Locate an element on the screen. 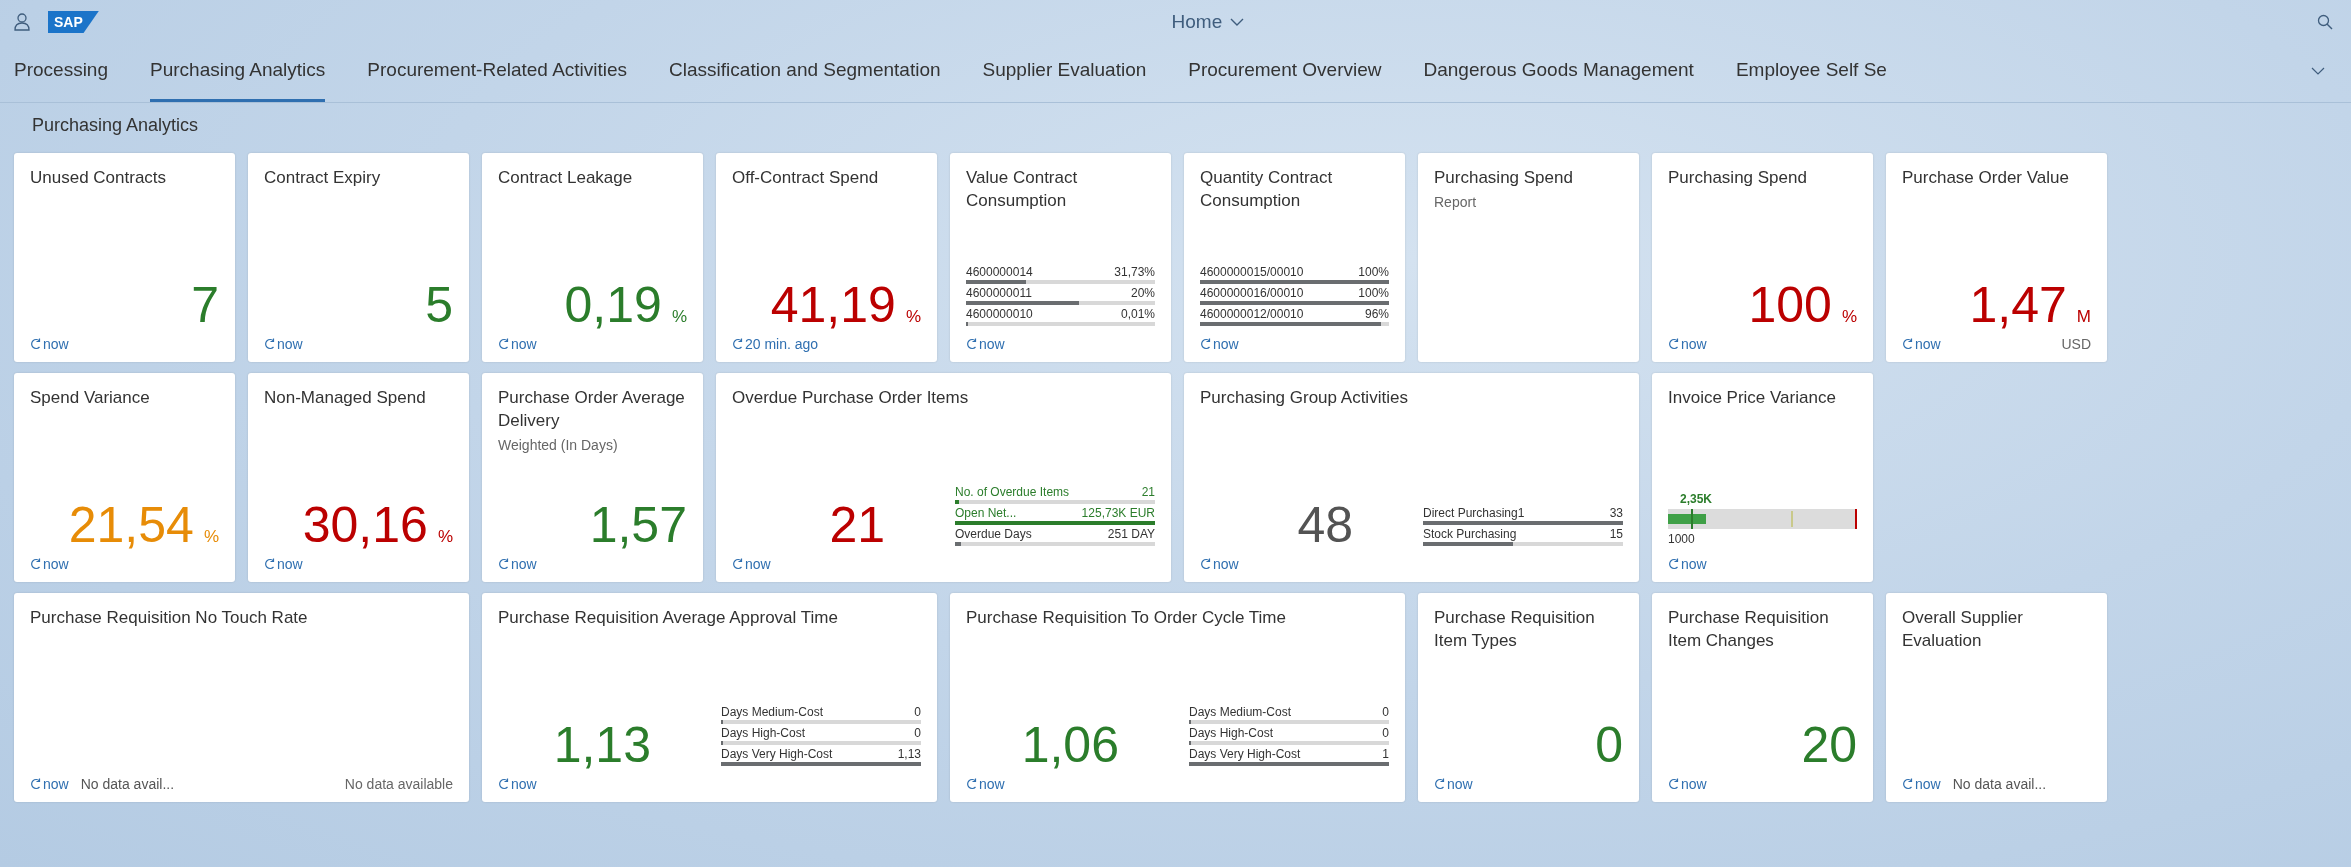  tile: Purchase Requisition No Touch Rate now No data avail... No data available is located at coordinates (241, 697).